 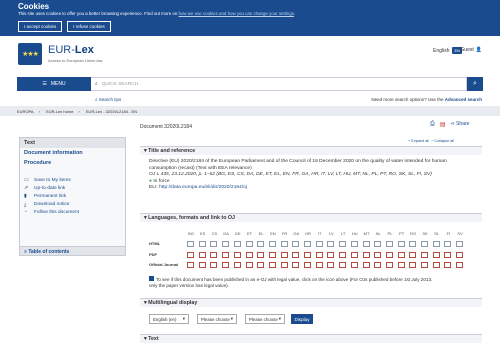 What do you see at coordinates (25, 111) in the screenshot?
I see `breadcrumb-europa: EUROPA` at bounding box center [25, 111].